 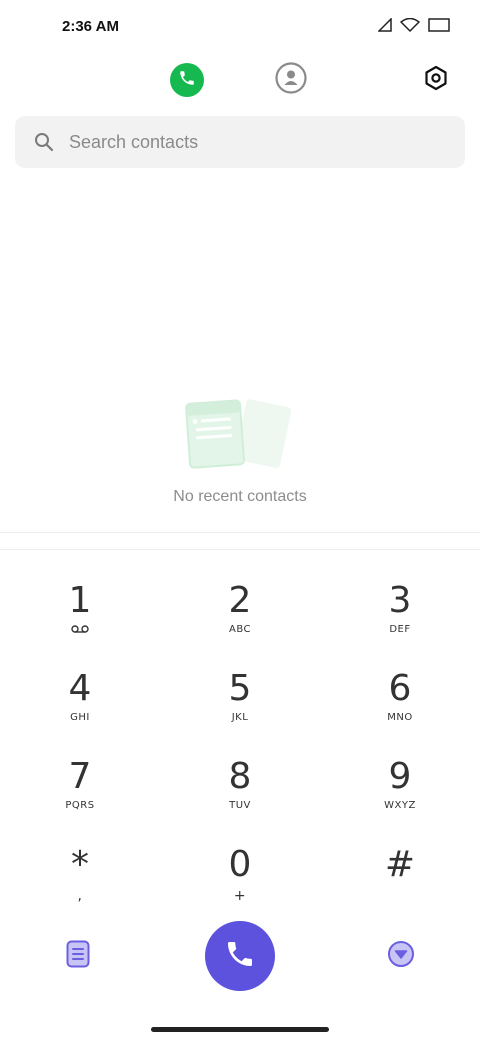 I want to click on call-button, so click(x=240, y=956).